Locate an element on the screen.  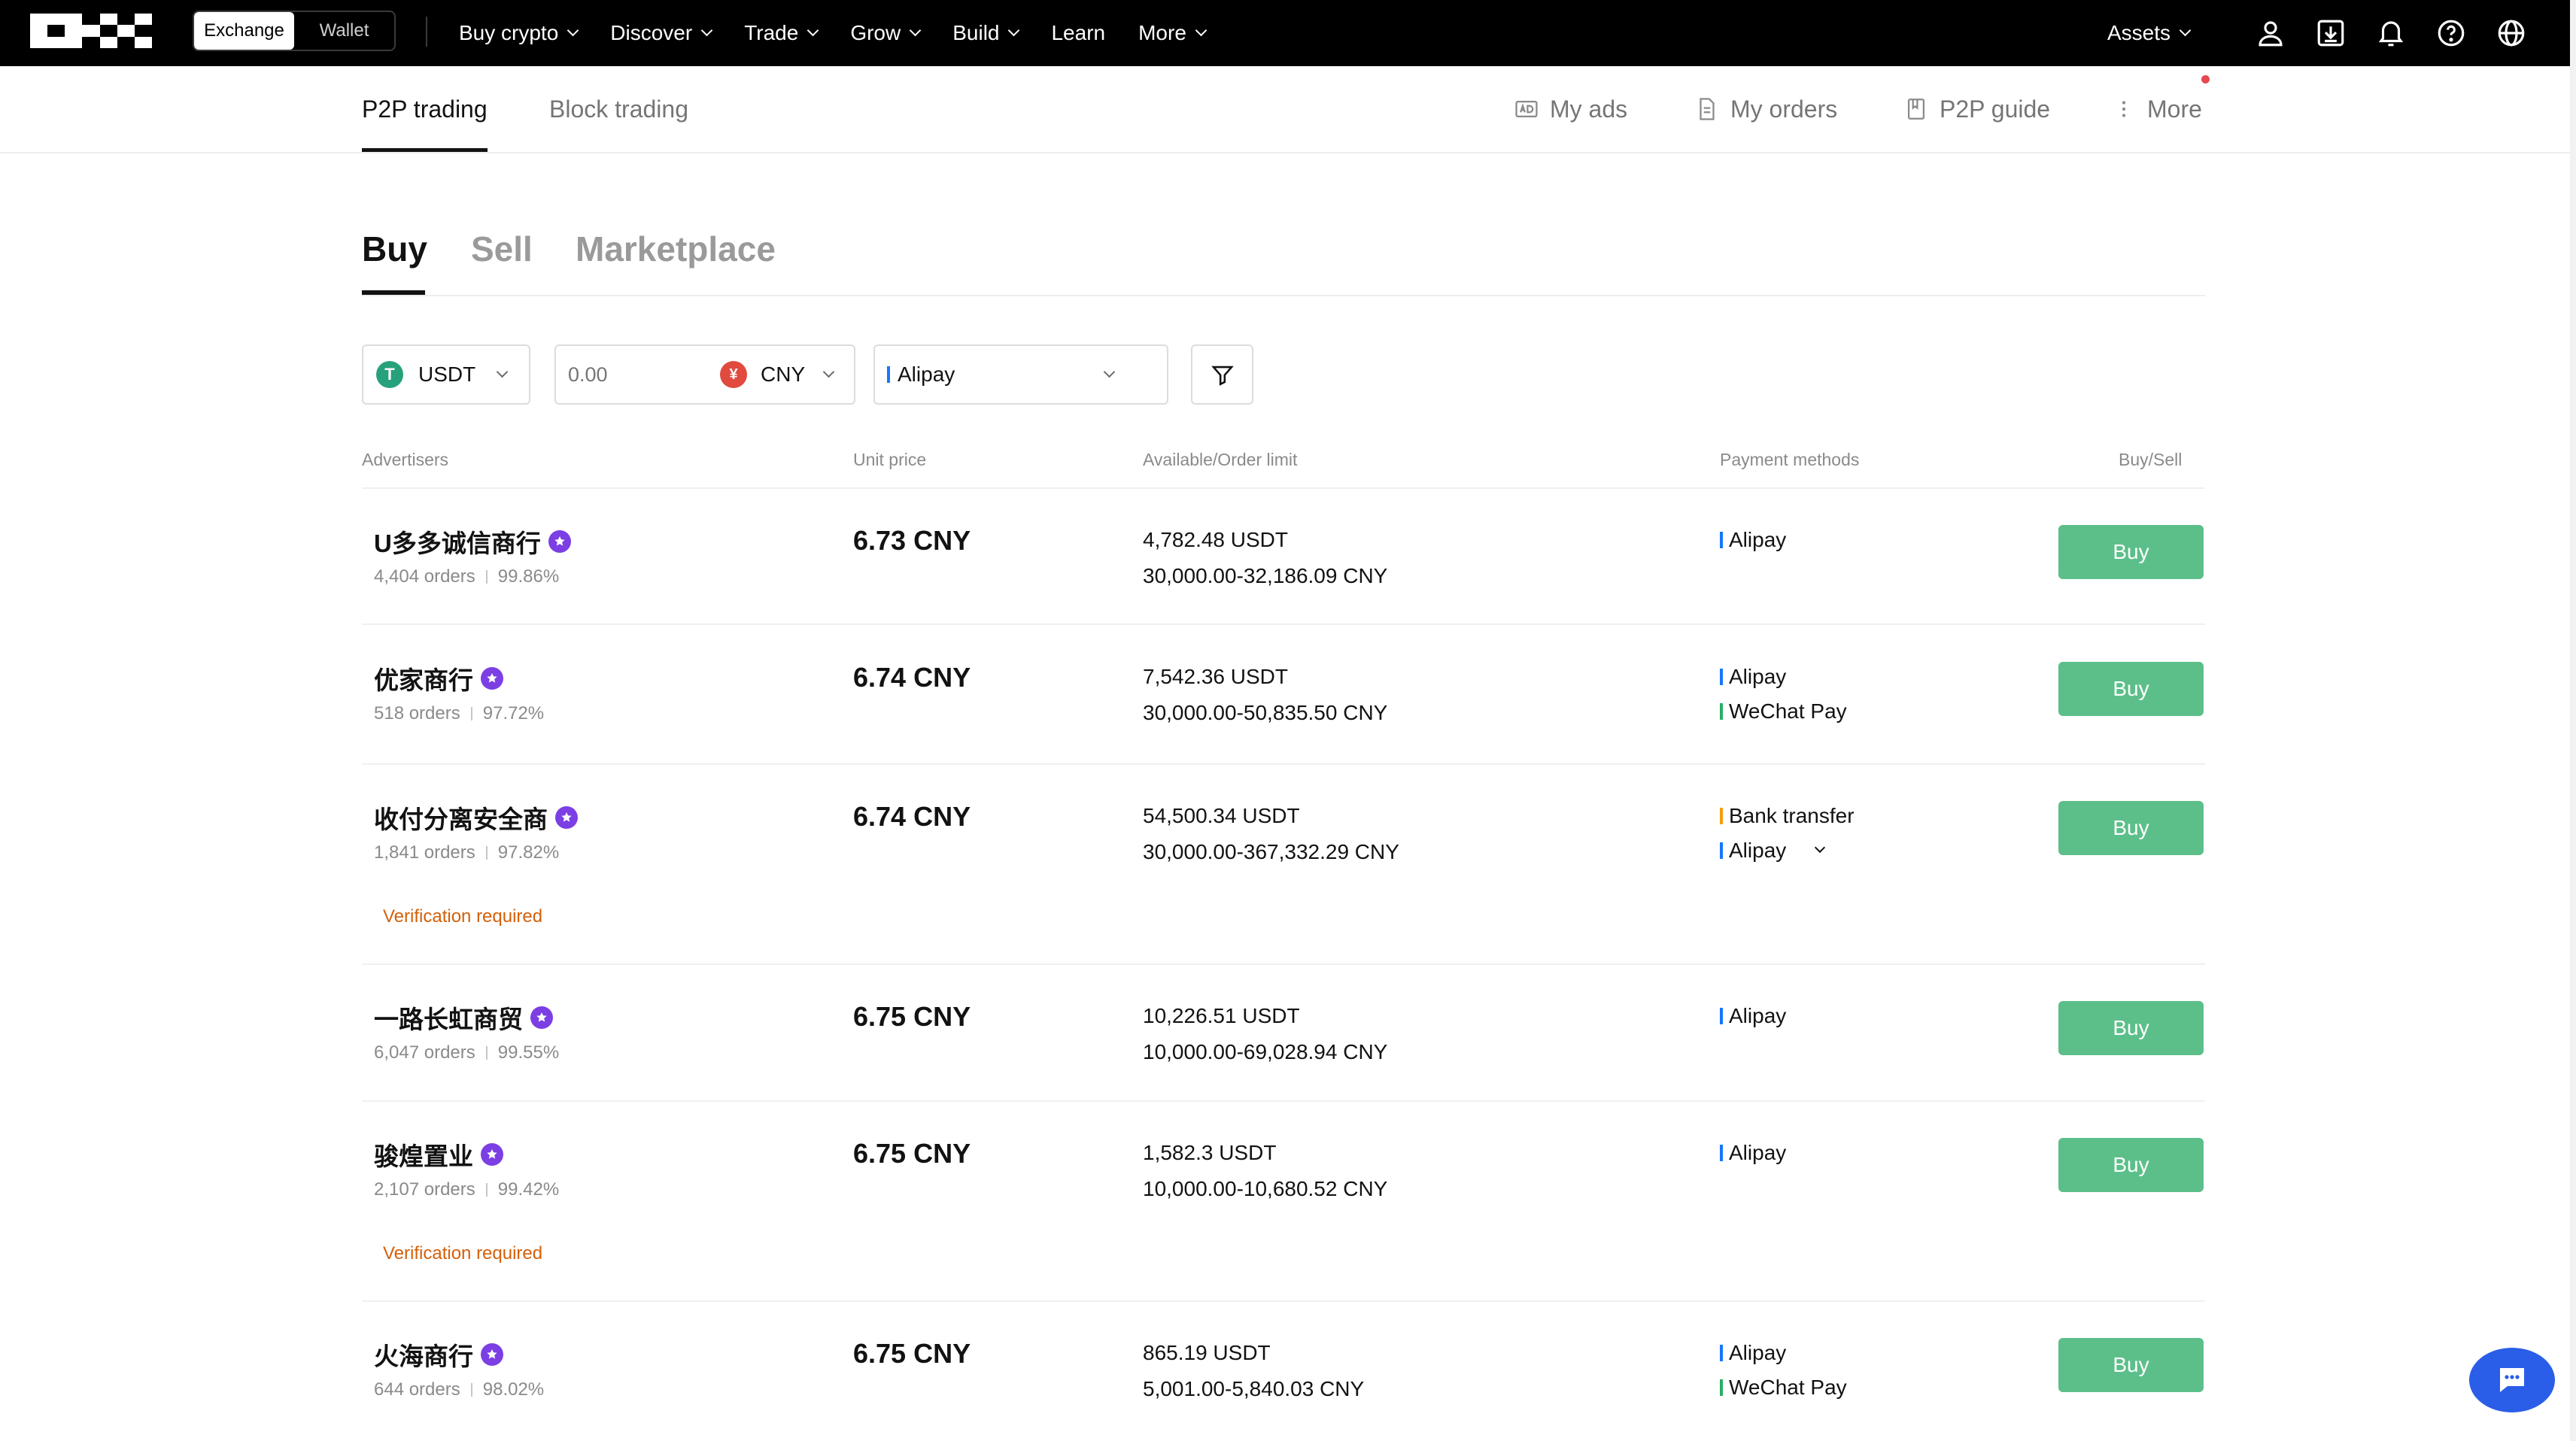
tab-sell: Sell is located at coordinates (502, 249).